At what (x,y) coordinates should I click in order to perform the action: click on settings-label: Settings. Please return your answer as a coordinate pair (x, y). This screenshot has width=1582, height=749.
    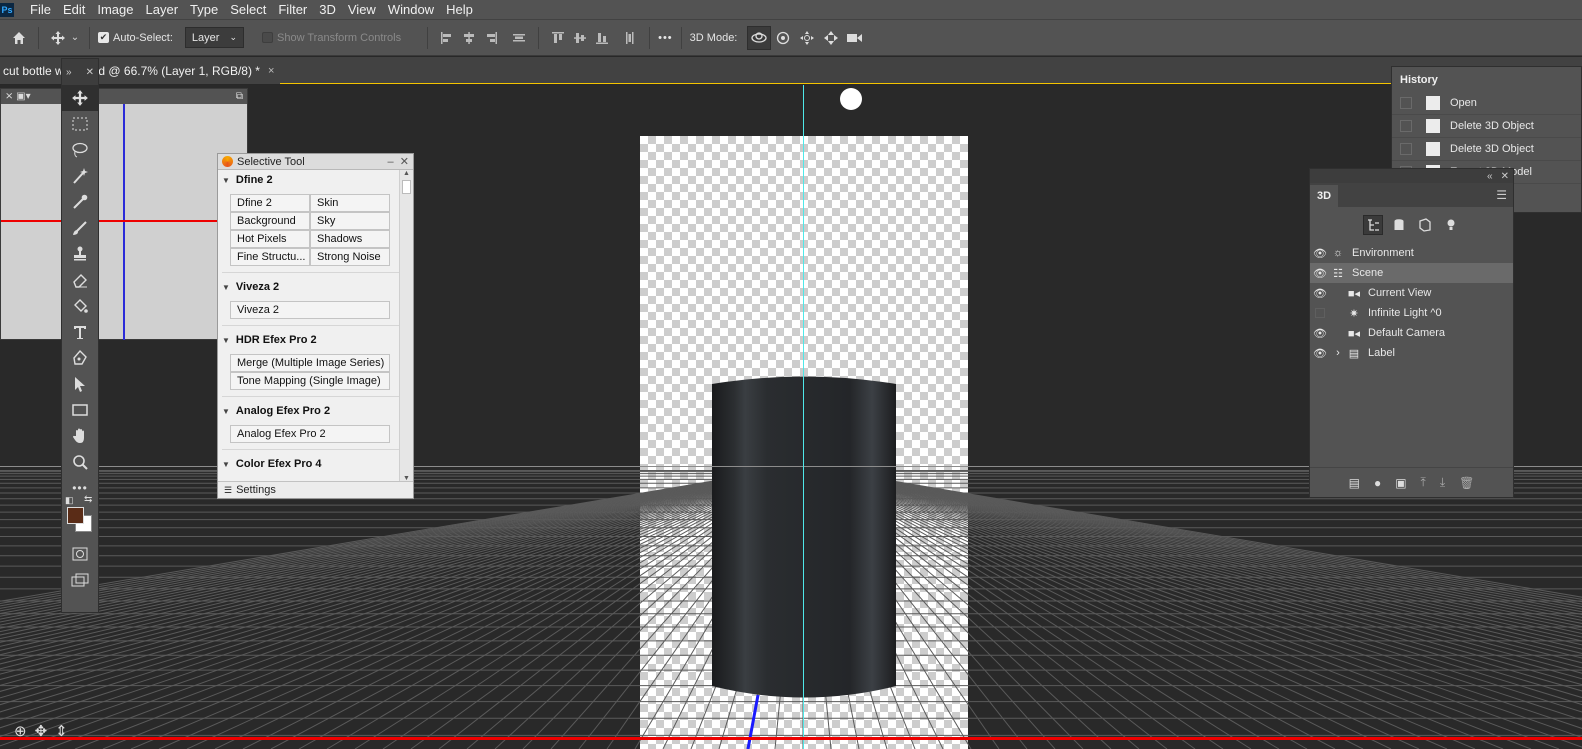
    Looking at the image, I should click on (256, 490).